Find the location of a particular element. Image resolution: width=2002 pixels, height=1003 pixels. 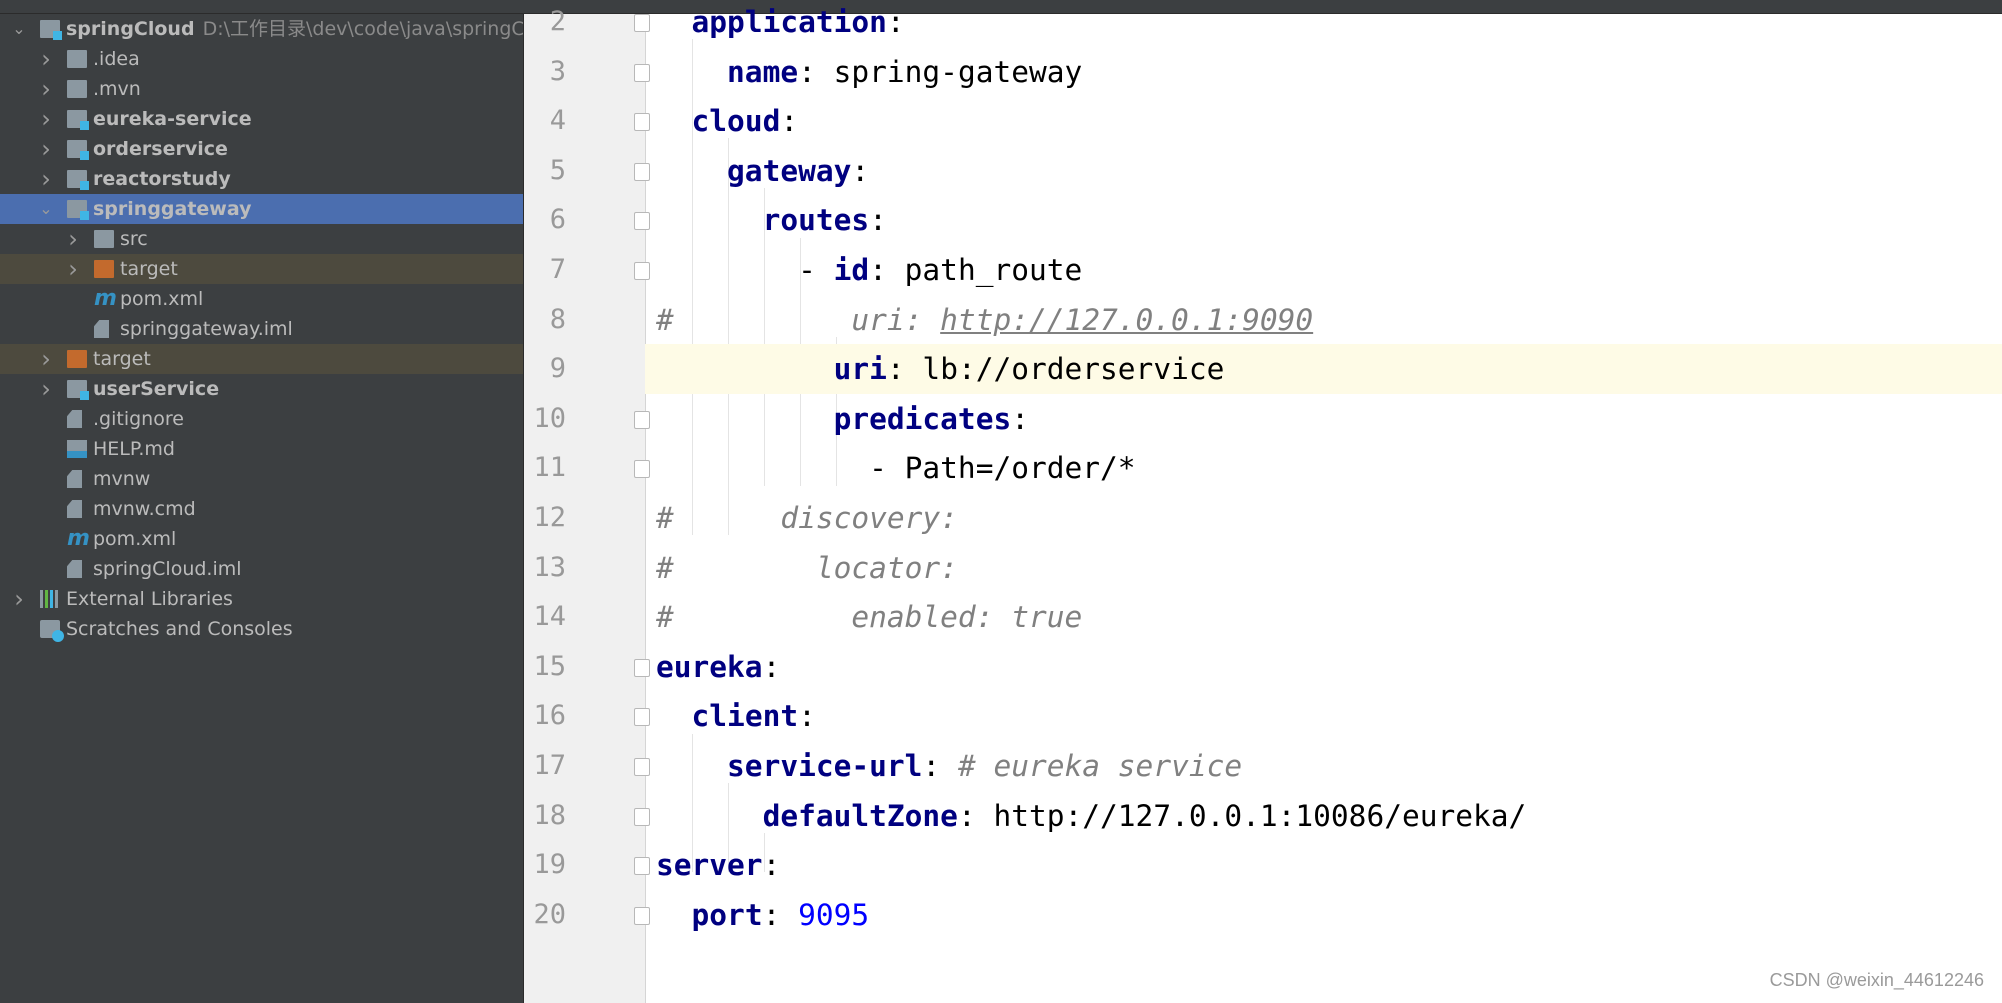

line-number: 12 is located at coordinates (549, 517).